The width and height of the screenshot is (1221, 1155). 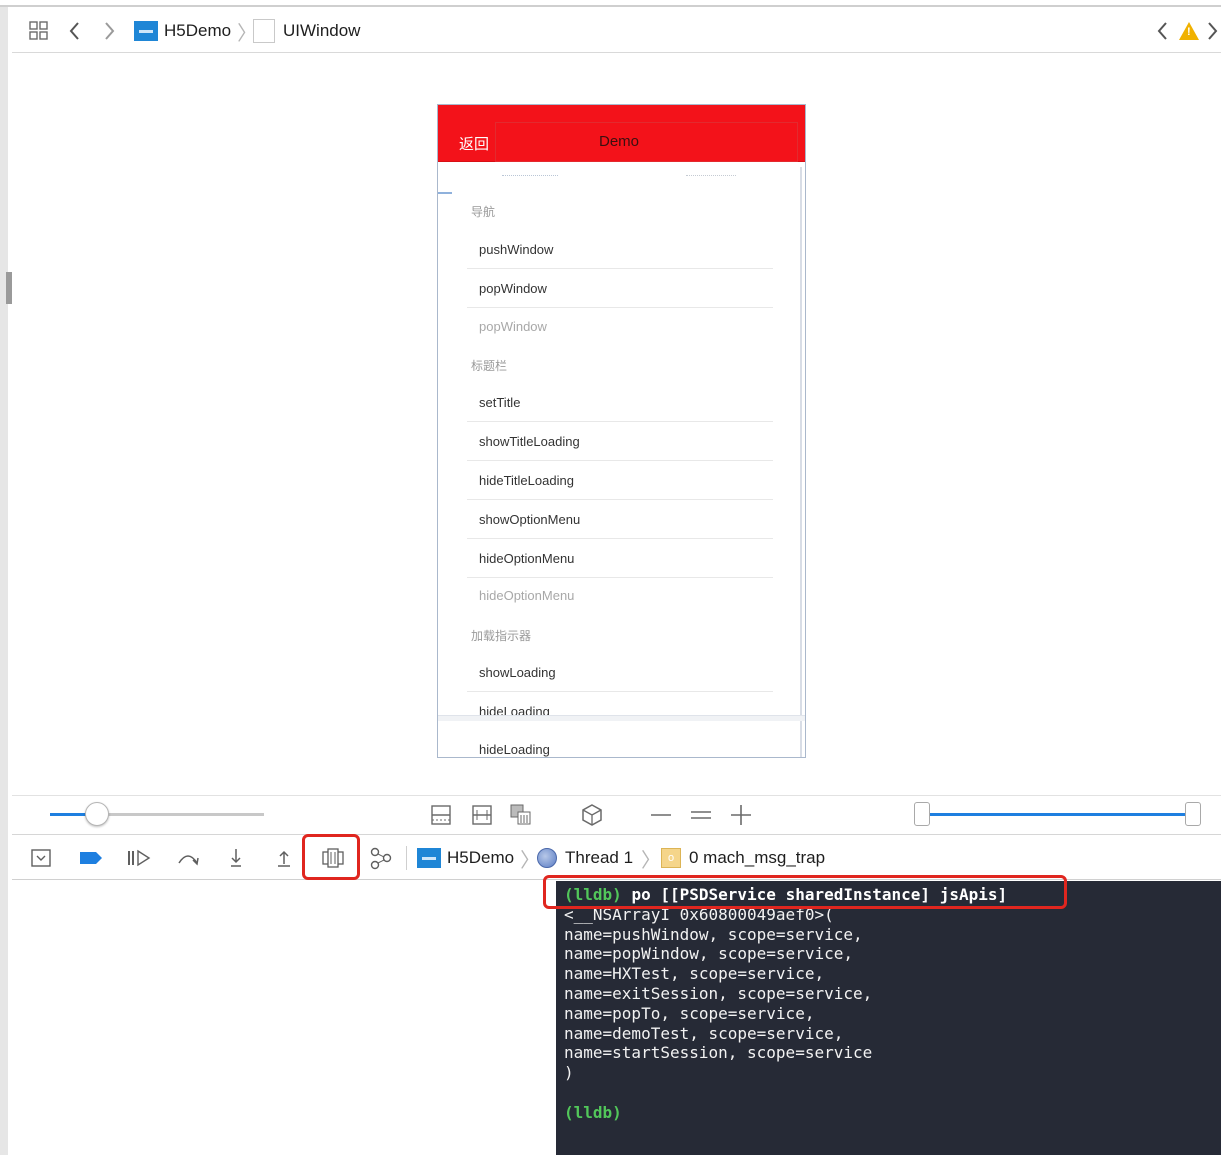 I want to click on breadcrumb-window: UIWindow, so click(x=306, y=31).